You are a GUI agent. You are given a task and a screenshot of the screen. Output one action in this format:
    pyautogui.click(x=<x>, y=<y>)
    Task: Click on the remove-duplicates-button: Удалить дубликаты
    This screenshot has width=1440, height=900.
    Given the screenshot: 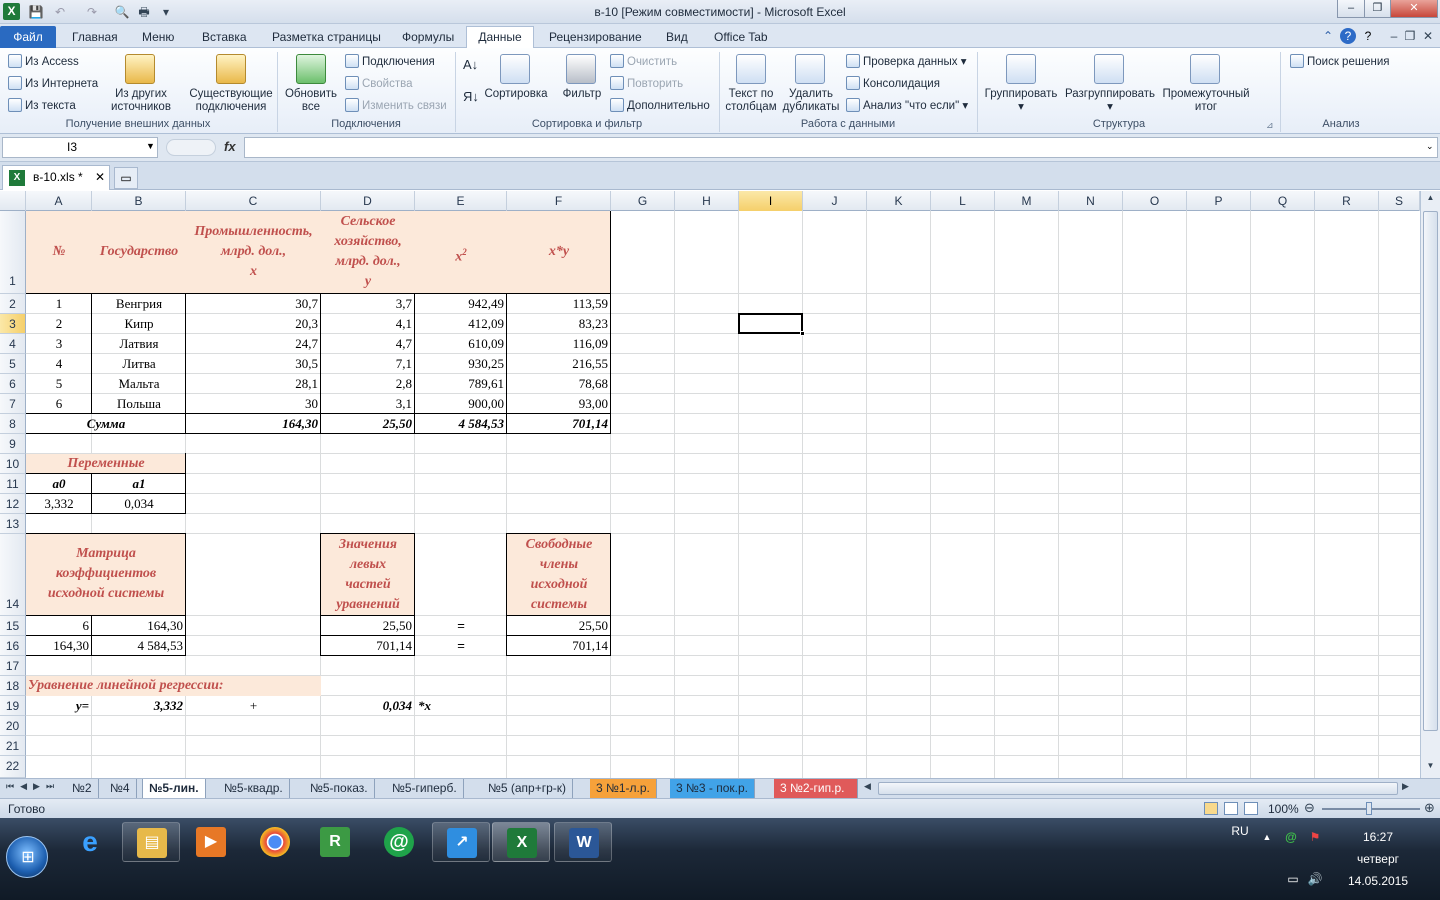 What is the action you would take?
    pyautogui.click(x=811, y=101)
    